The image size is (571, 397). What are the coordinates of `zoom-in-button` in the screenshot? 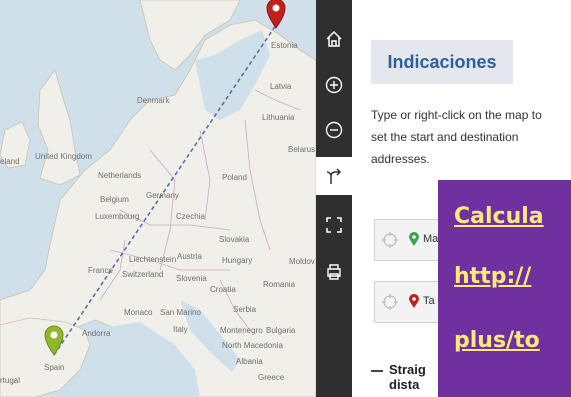 It's located at (334, 85).